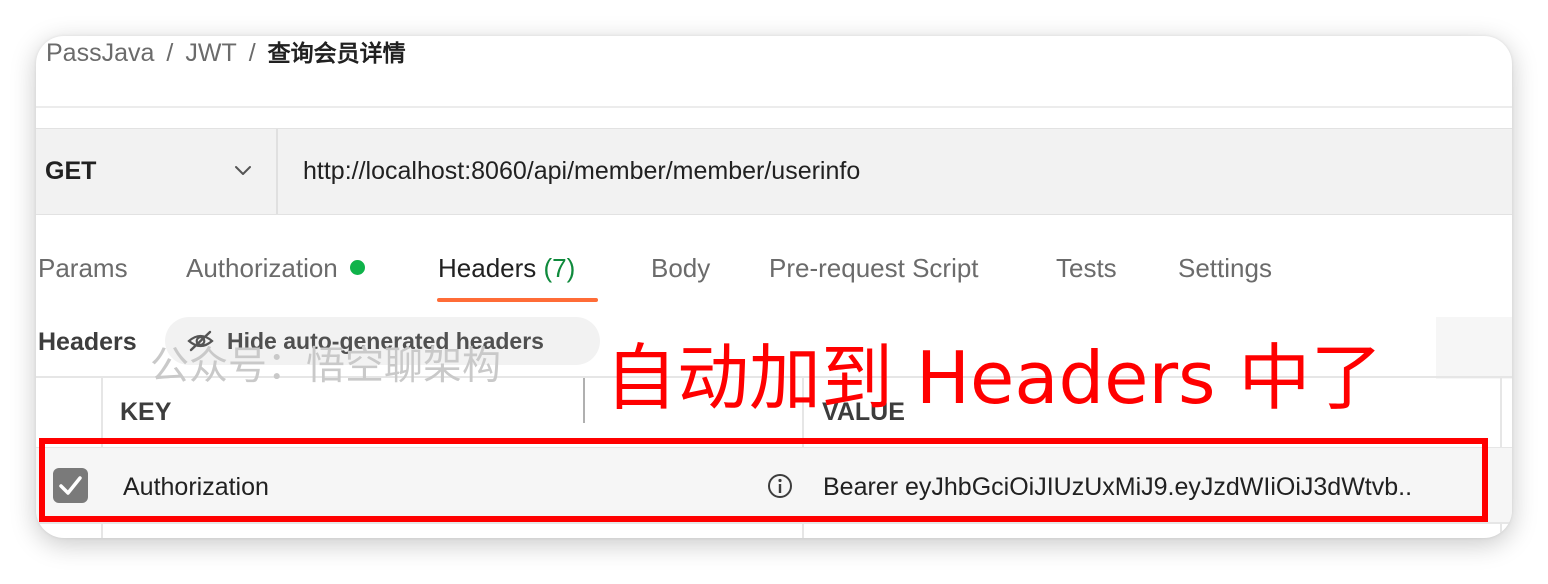  What do you see at coordinates (559, 268) in the screenshot?
I see `headers-count-badge: (7)` at bounding box center [559, 268].